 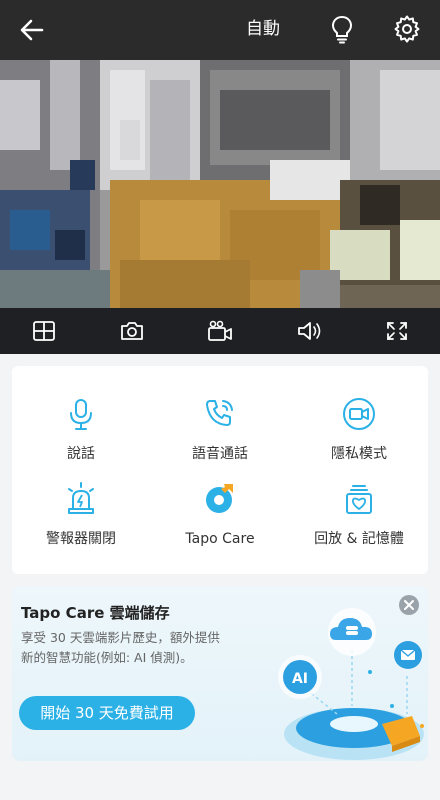 I want to click on ai-badge-text: AI, so click(x=300, y=679).